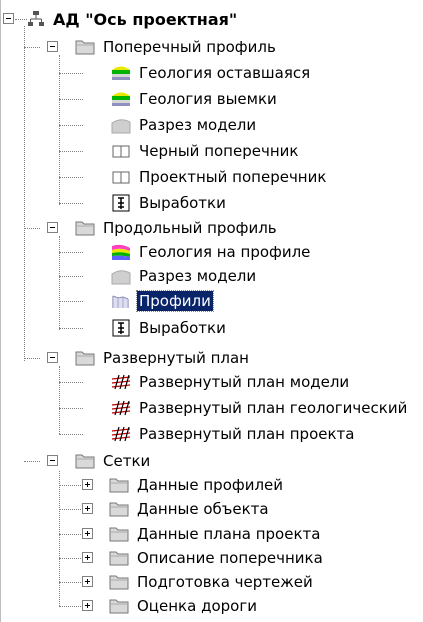  What do you see at coordinates (163, 358) in the screenshot?
I see `tree-folder-node: Развернутый план` at bounding box center [163, 358].